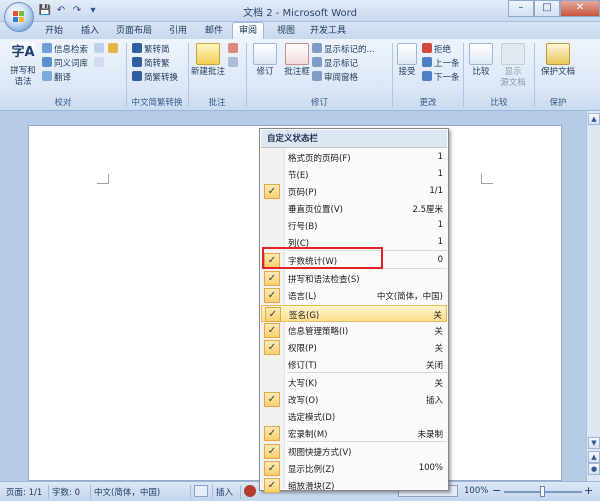  I want to click on chinese-conversion-button: 简繁转换, so click(155, 77).